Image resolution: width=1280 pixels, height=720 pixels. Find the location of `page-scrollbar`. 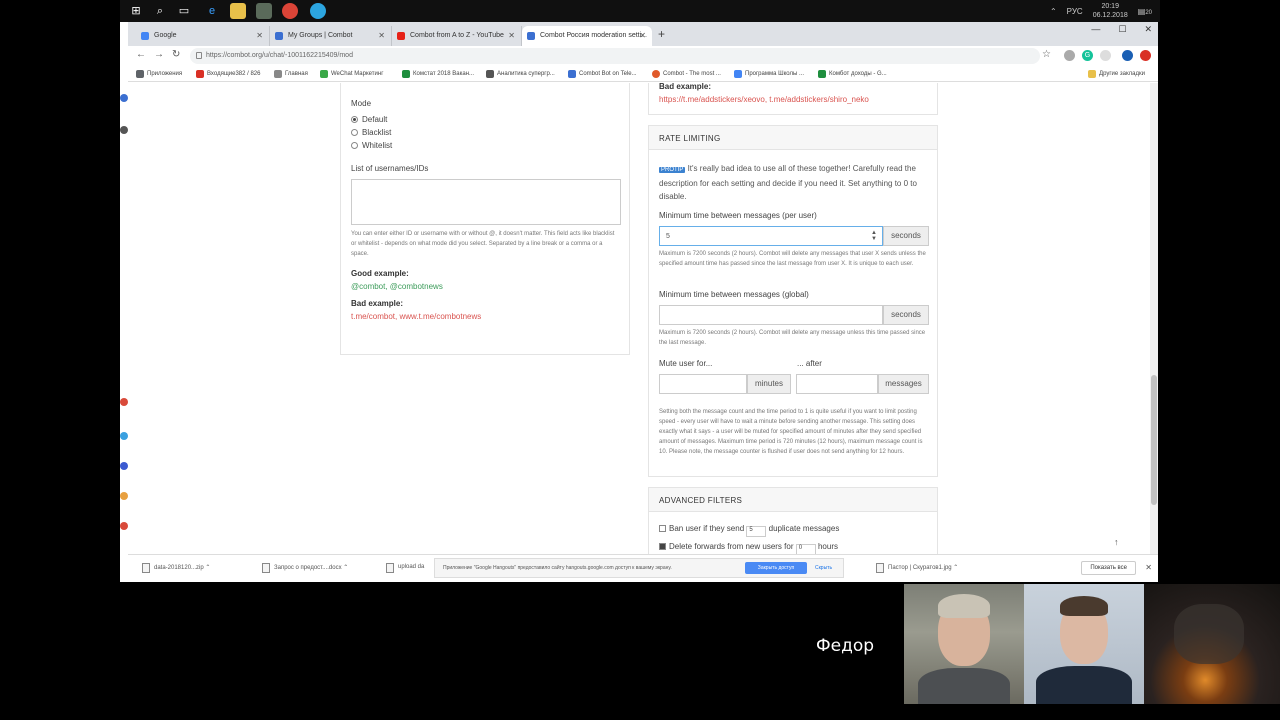

page-scrollbar is located at coordinates (1154, 326).